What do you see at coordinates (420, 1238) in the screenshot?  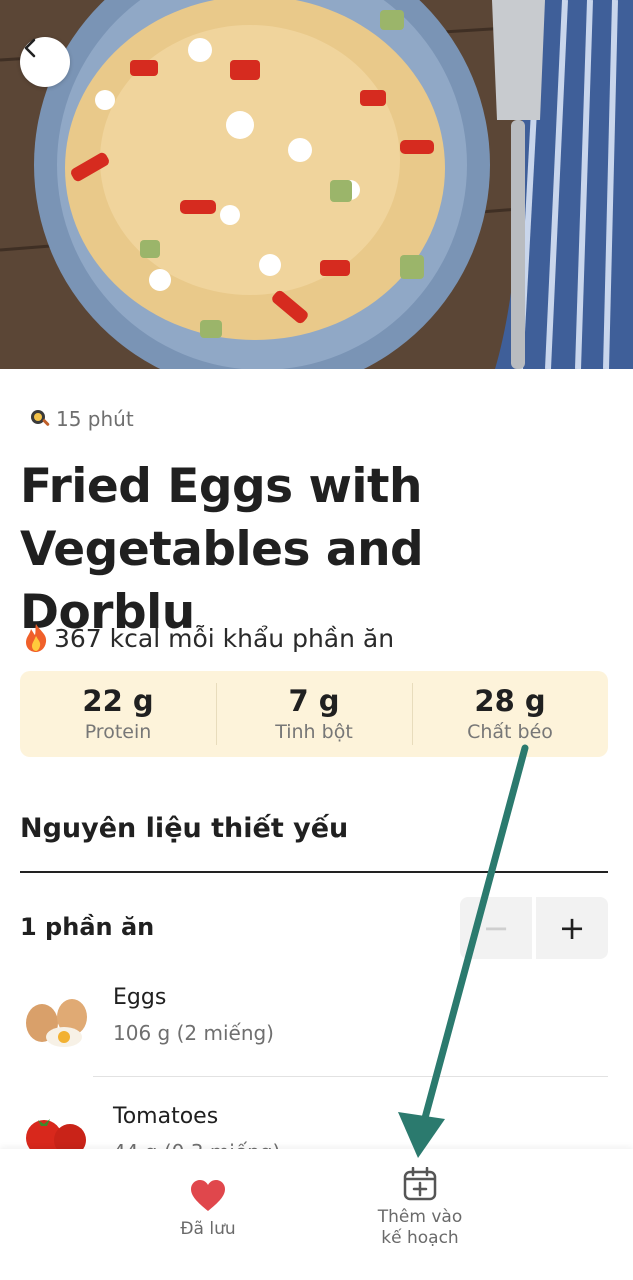 I see `plan-label-line2: kế hoạch` at bounding box center [420, 1238].